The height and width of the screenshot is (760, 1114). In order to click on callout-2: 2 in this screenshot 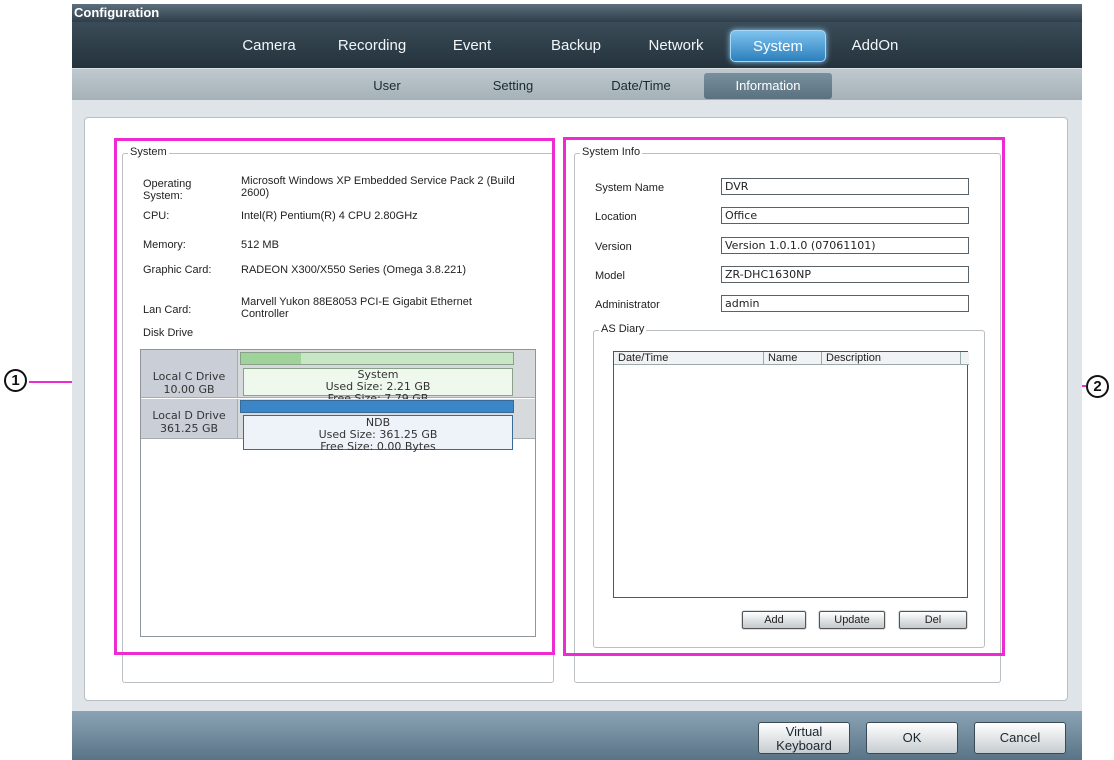, I will do `click(1097, 386)`.